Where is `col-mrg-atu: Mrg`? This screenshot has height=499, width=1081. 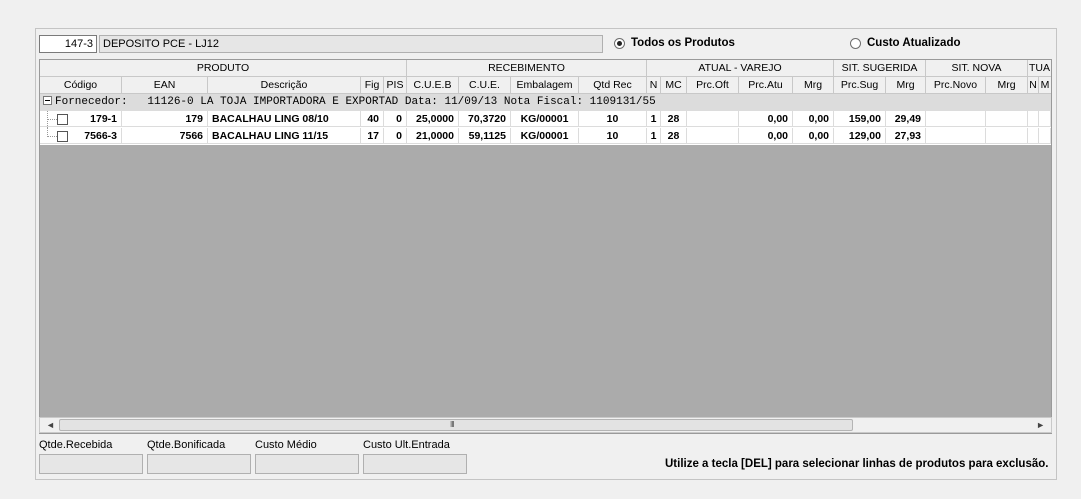 col-mrg-atu: Mrg is located at coordinates (813, 85).